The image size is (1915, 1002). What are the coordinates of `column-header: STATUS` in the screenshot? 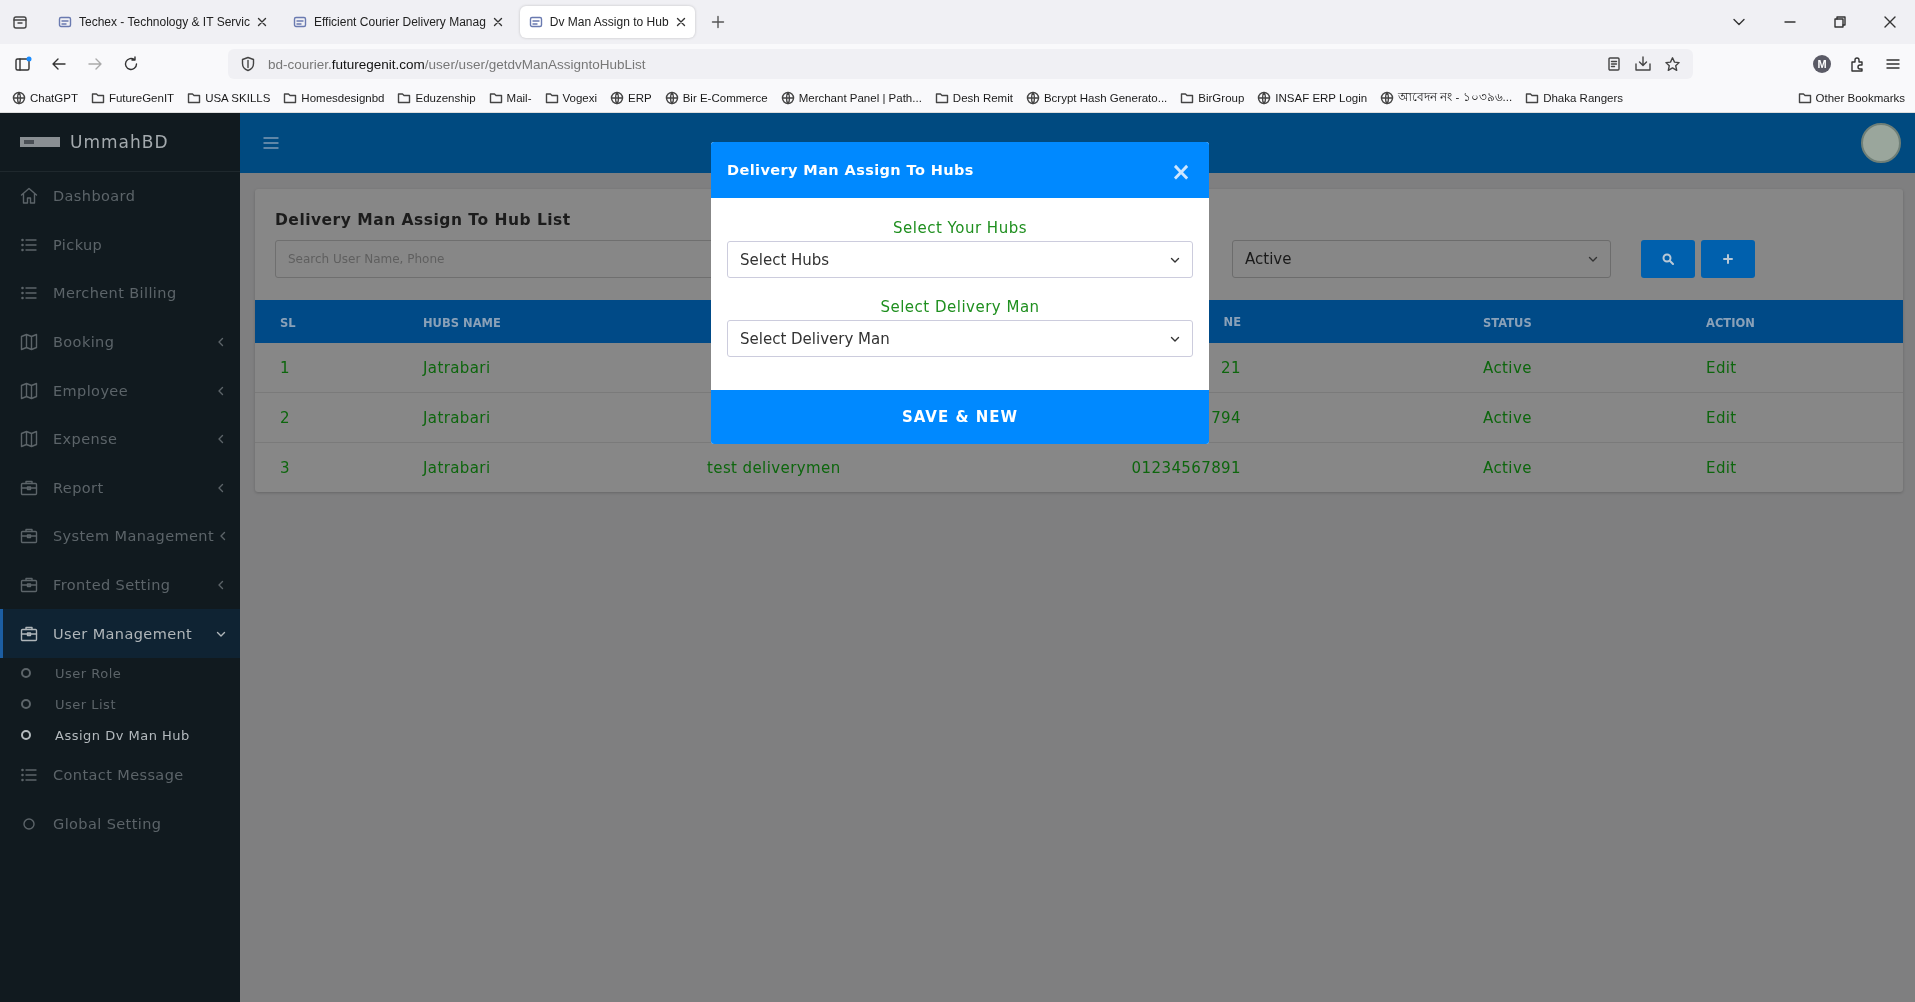 It's located at (1507, 323).